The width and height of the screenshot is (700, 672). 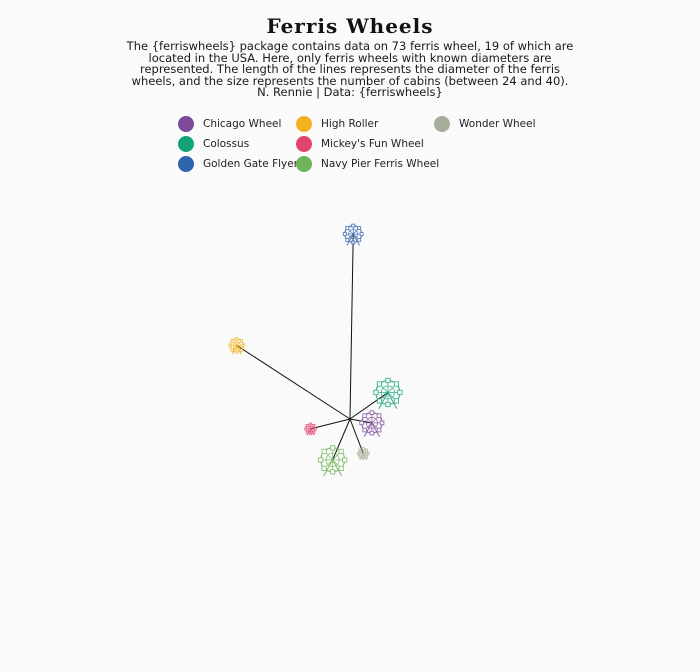 I want to click on wheel-glyphs, so click(x=315, y=350).